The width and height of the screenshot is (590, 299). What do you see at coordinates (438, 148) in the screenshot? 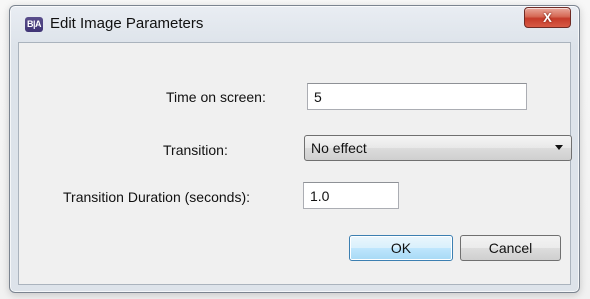
I see `transition-select: No effect` at bounding box center [438, 148].